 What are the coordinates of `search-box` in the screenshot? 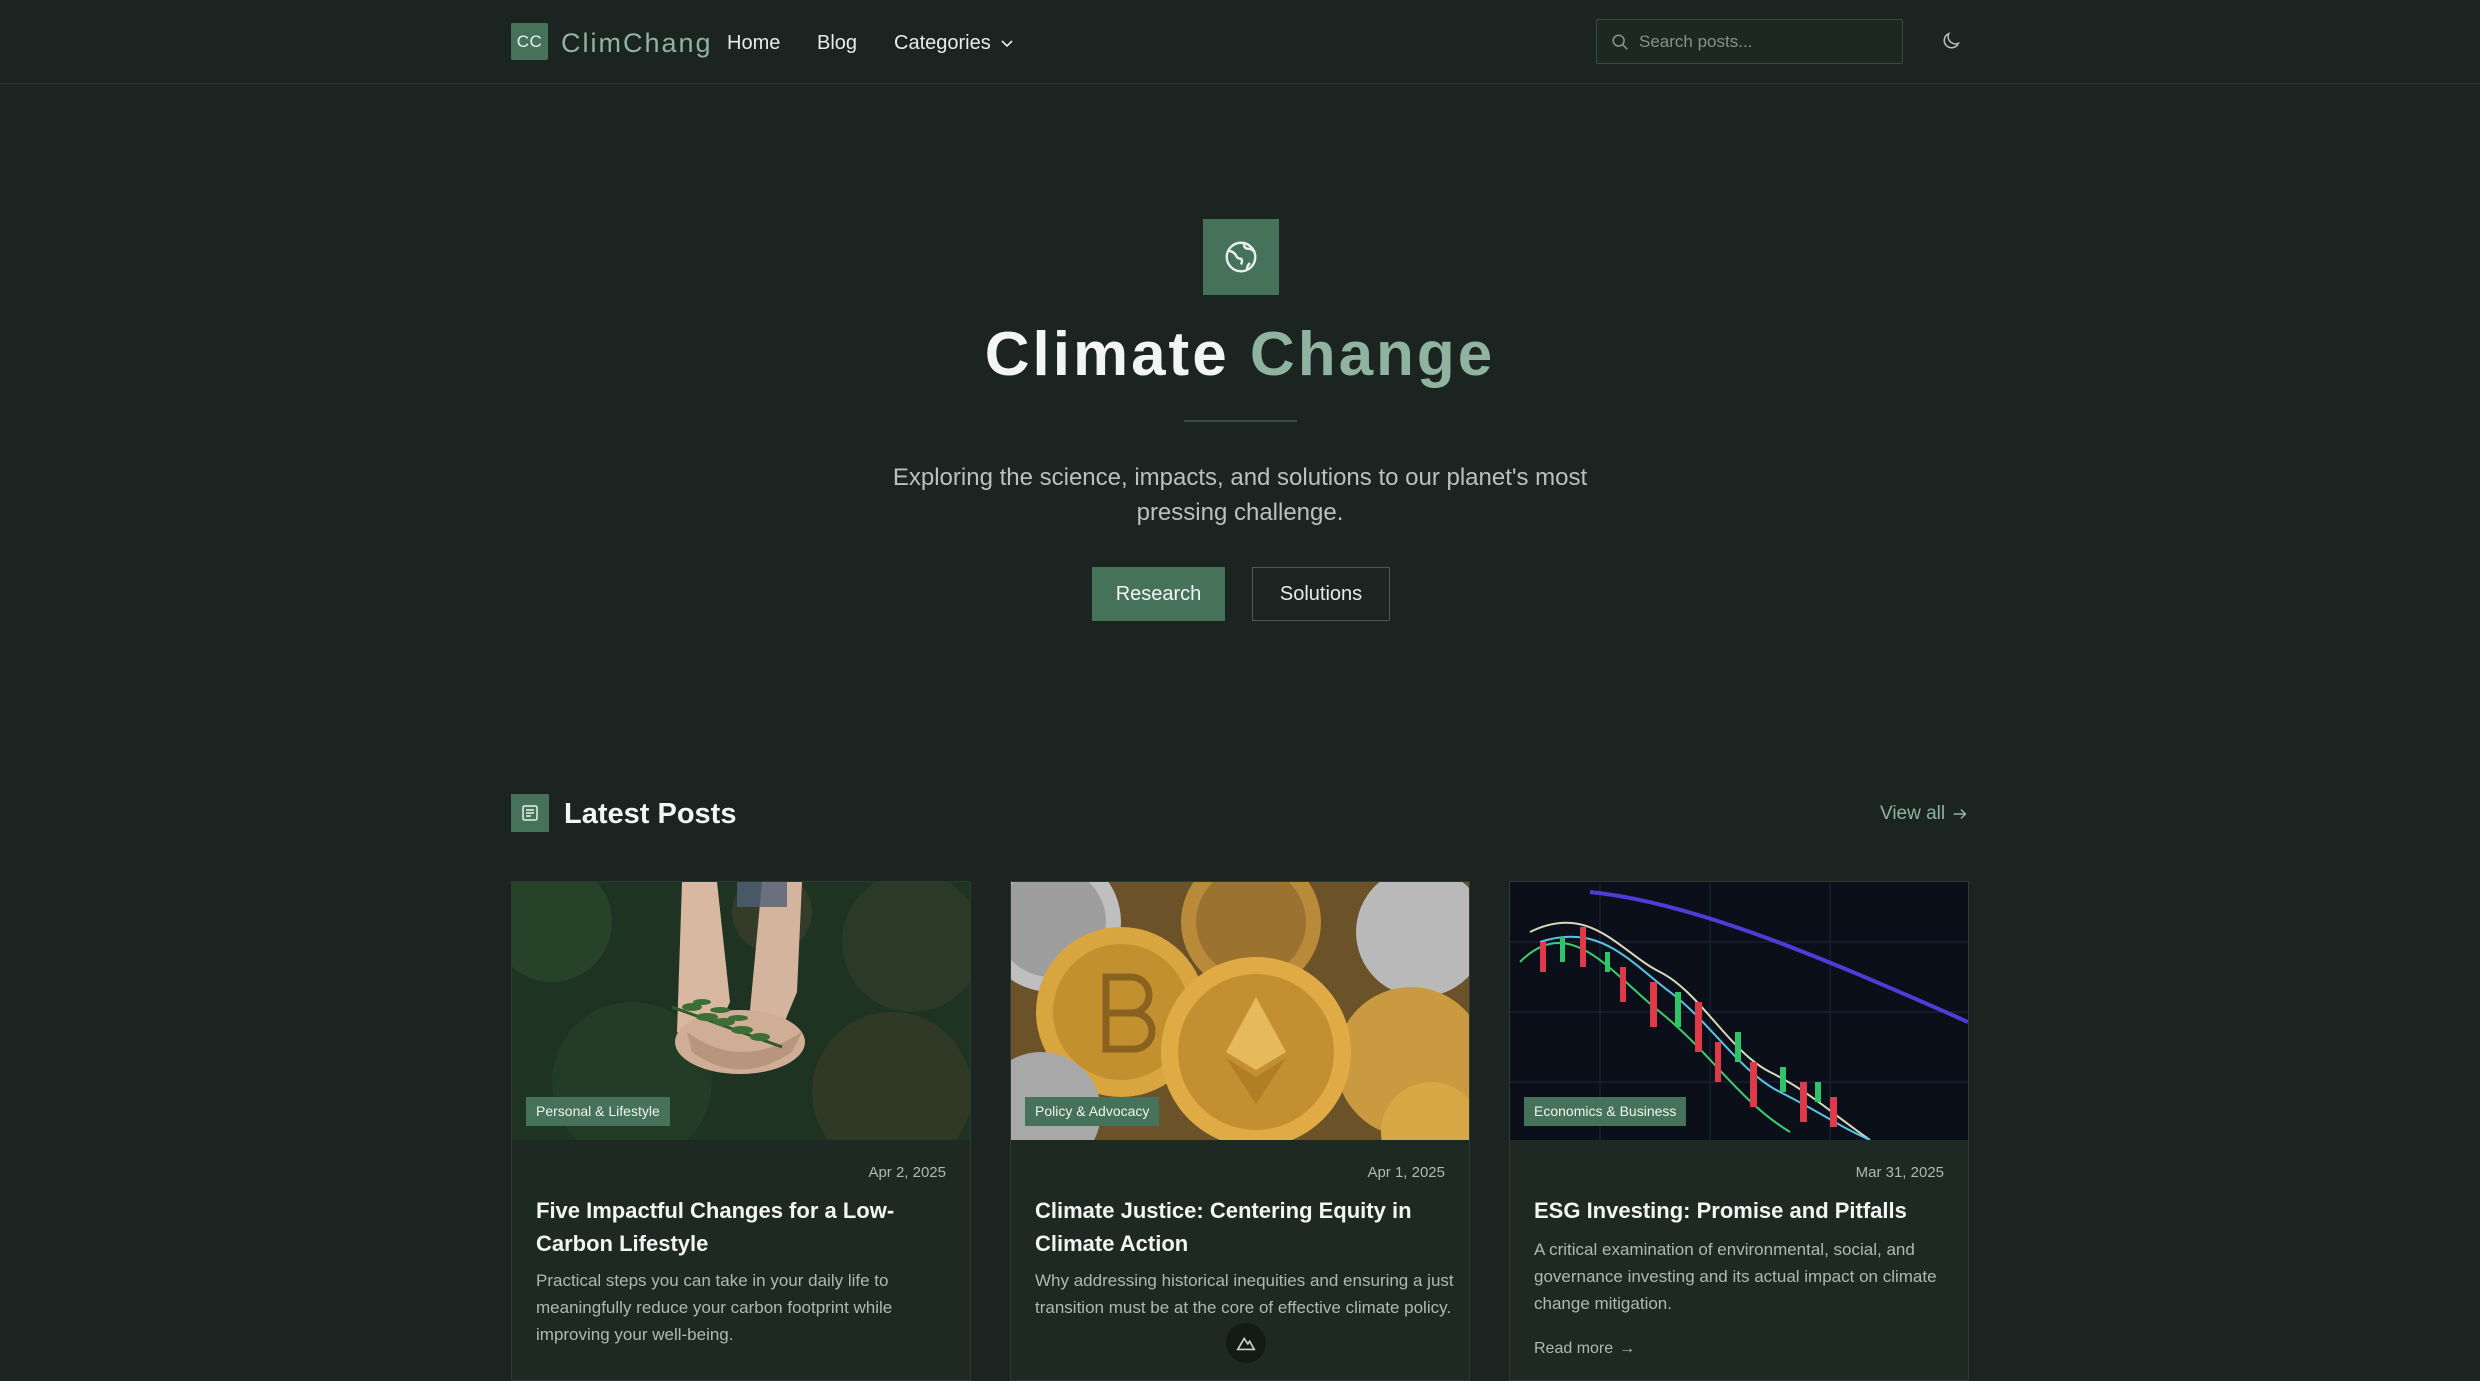 It's located at (1749, 41).